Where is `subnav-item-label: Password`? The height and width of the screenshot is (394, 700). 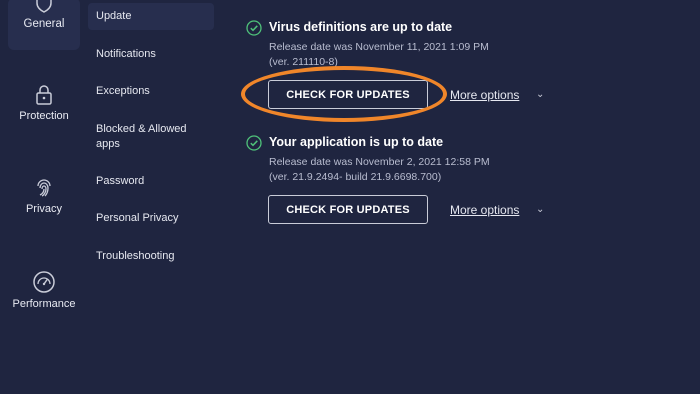
subnav-item-label: Password is located at coordinates (120, 181).